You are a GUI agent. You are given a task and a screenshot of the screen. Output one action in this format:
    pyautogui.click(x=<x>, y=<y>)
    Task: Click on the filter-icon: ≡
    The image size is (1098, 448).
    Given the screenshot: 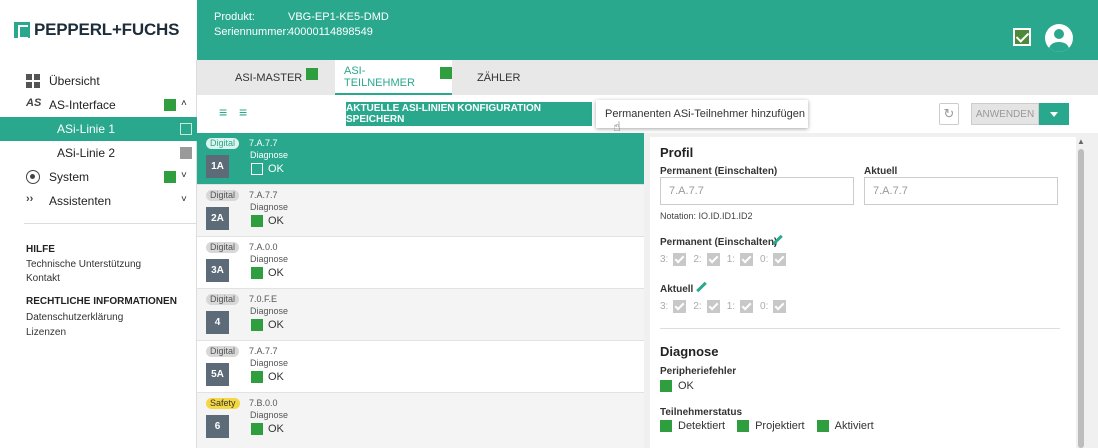 What is the action you would take?
    pyautogui.click(x=243, y=112)
    